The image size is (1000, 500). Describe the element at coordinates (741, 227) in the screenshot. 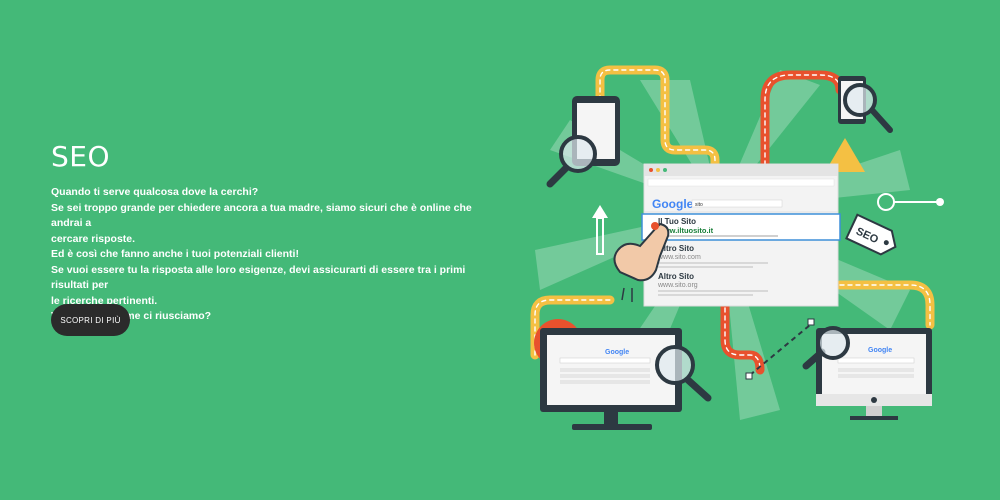

I see `search-result: Il Tuo Sito www.iltuosito.it` at that location.